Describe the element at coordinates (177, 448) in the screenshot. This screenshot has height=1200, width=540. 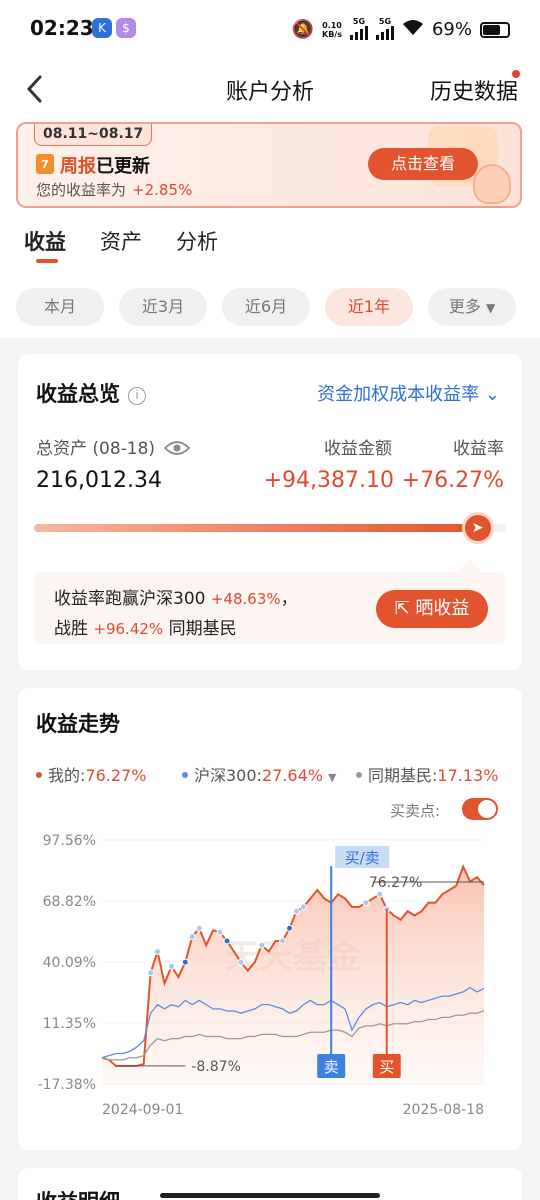
I see `eye-icon` at that location.